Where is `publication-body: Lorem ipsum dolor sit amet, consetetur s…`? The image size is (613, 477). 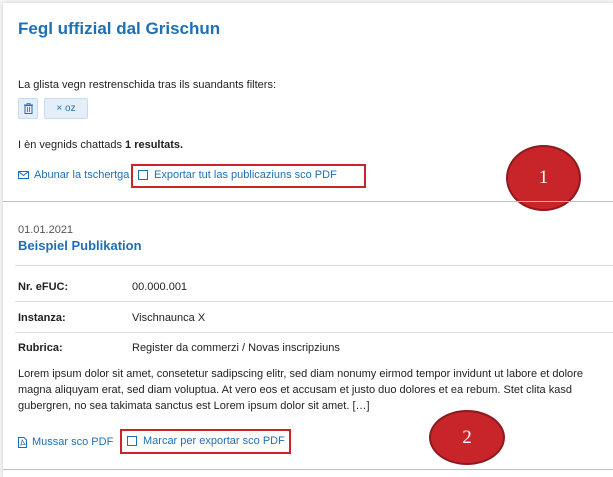 publication-body: Lorem ipsum dolor sit amet, consetetur s… is located at coordinates (300, 390).